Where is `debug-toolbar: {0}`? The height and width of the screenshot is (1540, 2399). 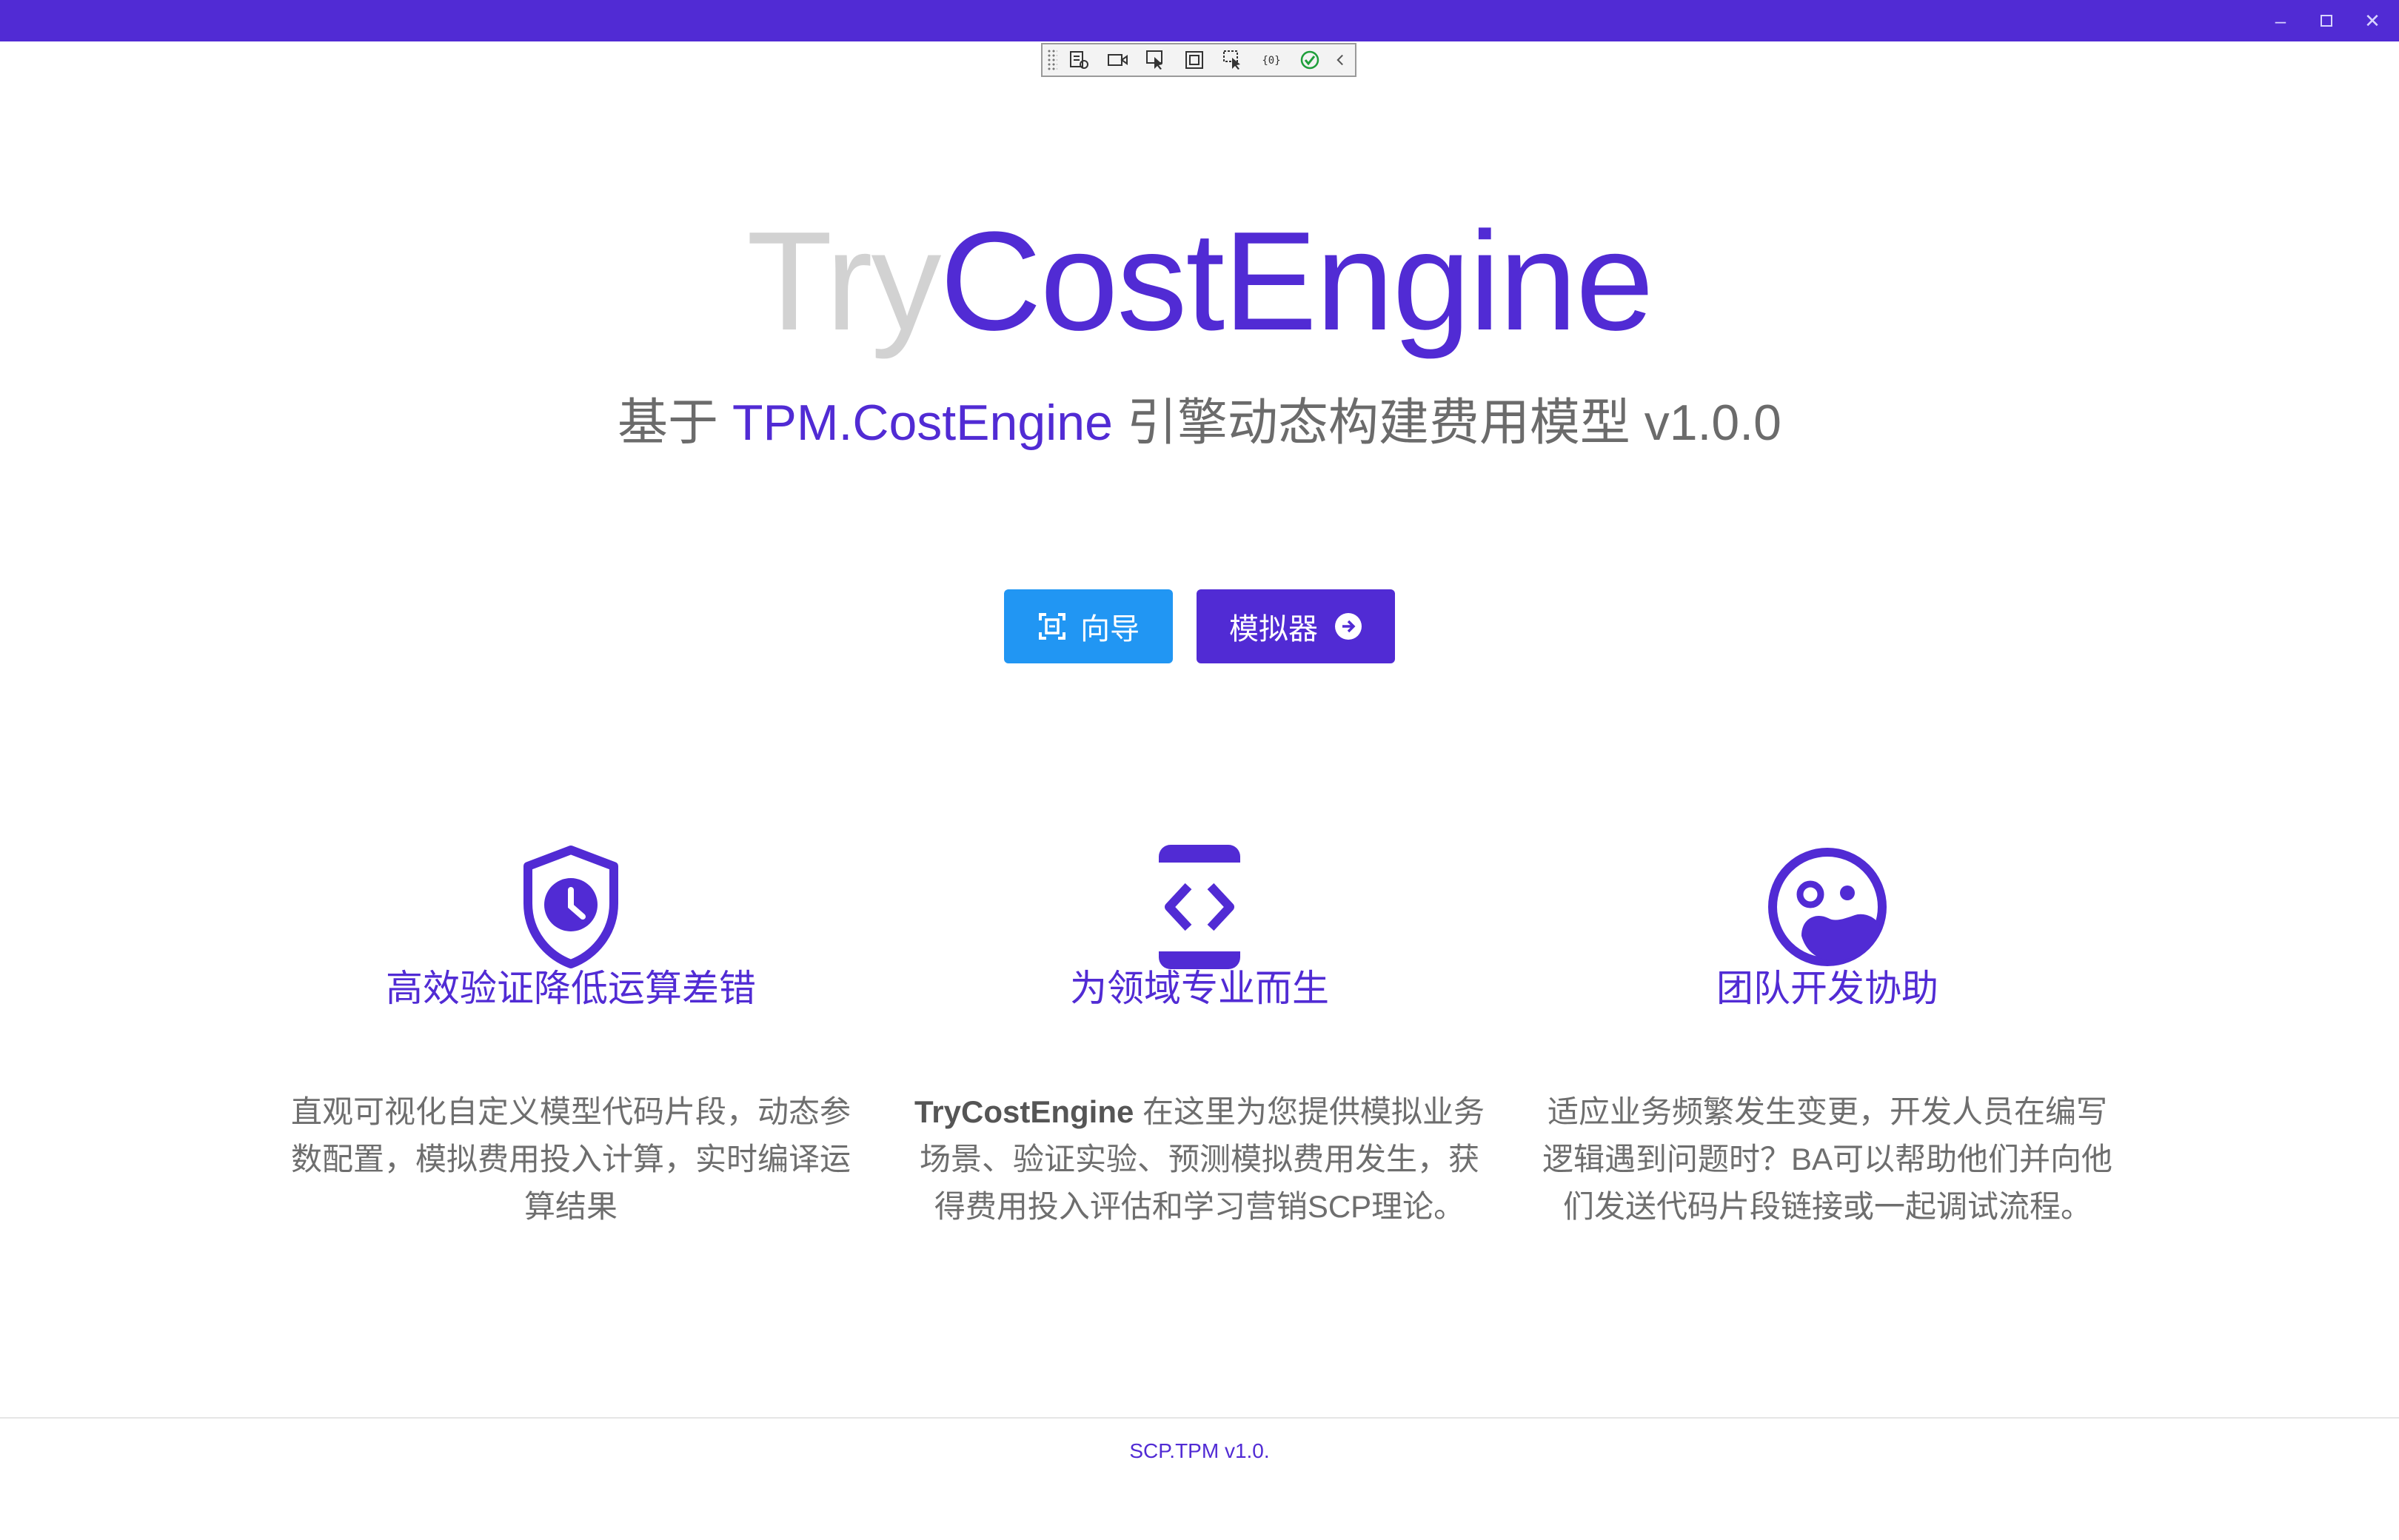
debug-toolbar: {0} is located at coordinates (1198, 60).